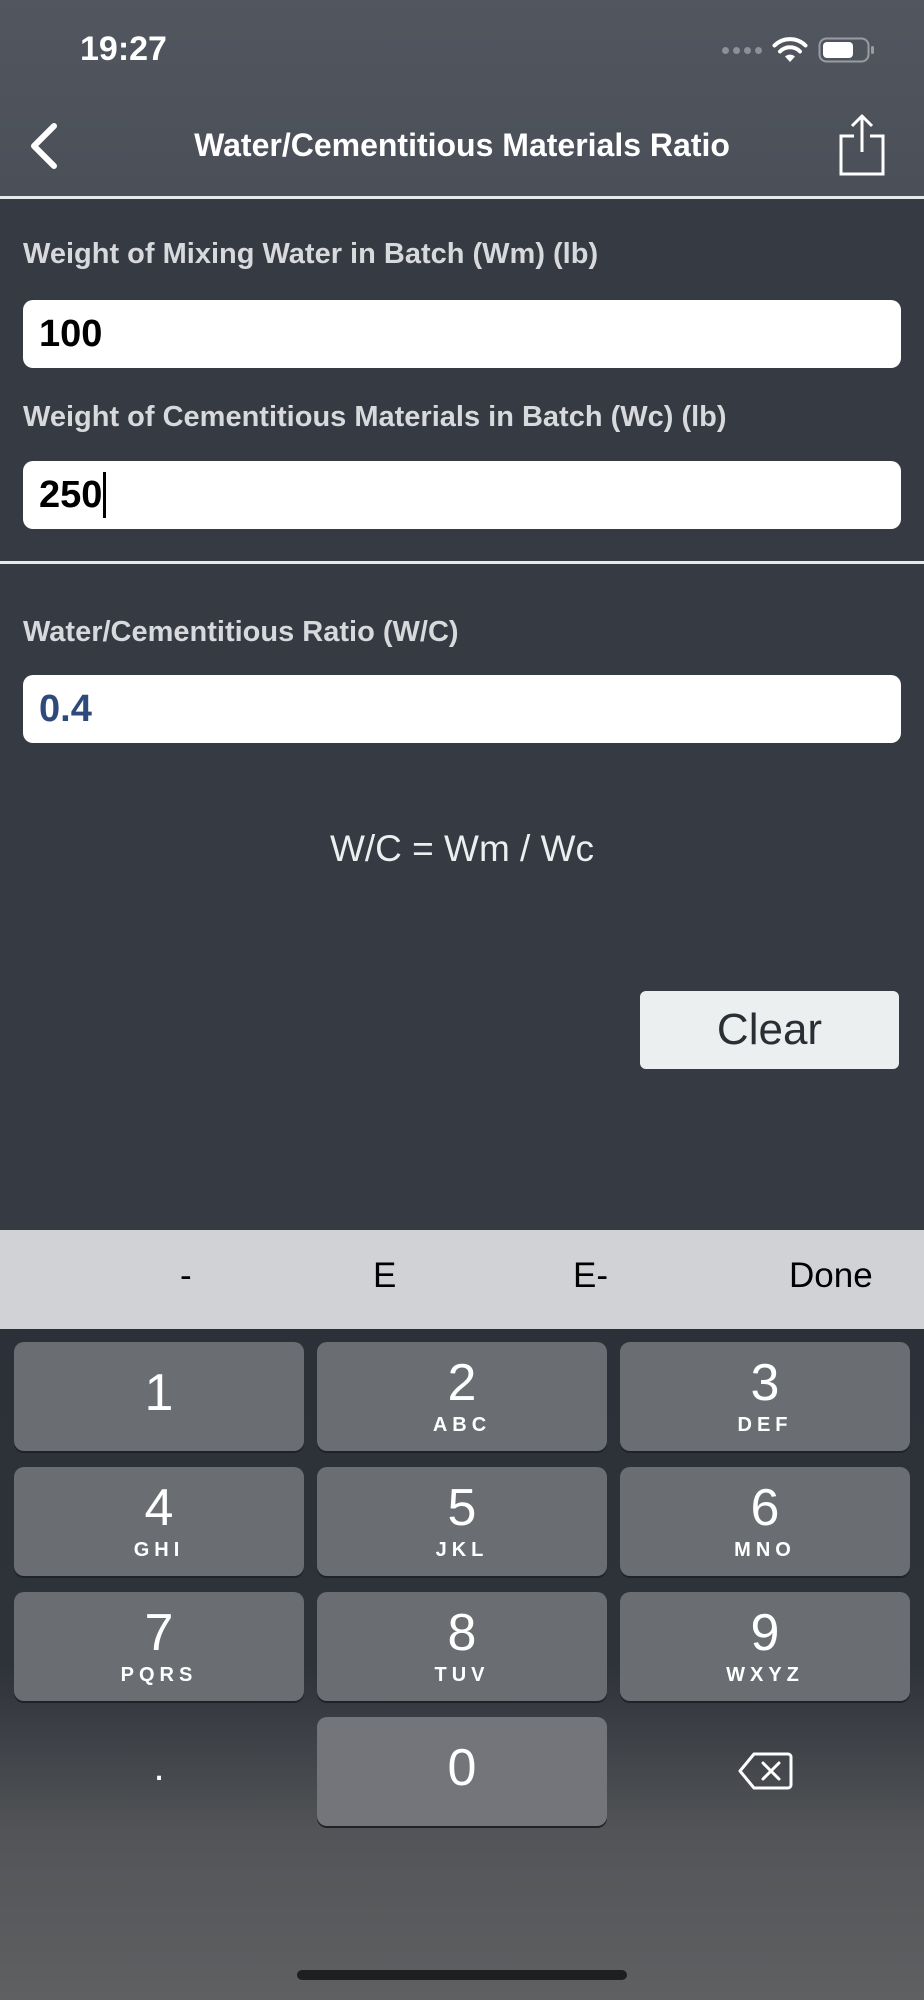 This screenshot has width=924, height=2000. What do you see at coordinates (769, 1030) in the screenshot?
I see `clear-button: Clear` at bounding box center [769, 1030].